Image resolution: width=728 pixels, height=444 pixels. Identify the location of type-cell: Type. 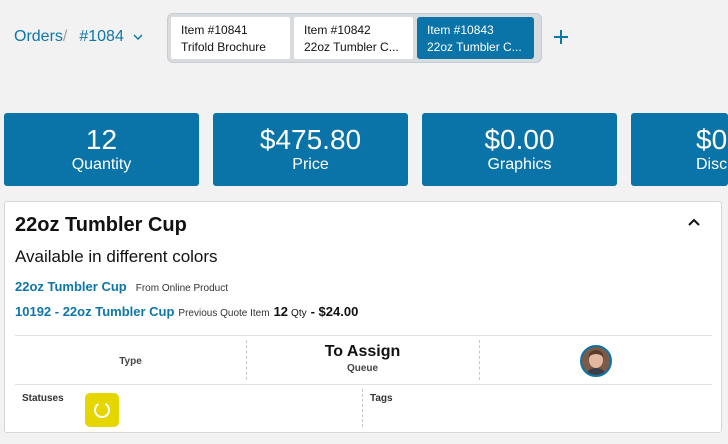
(130, 360).